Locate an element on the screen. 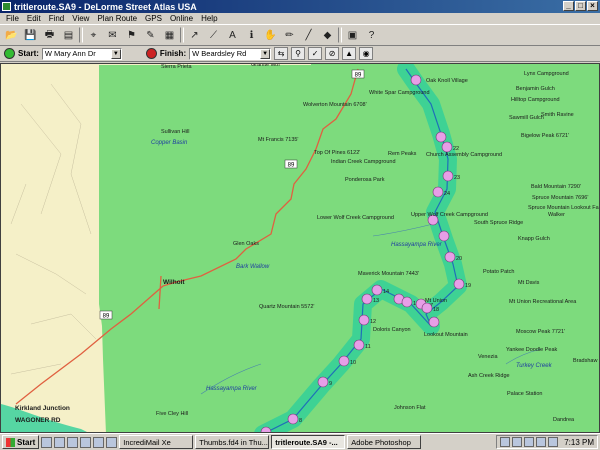 The width and height of the screenshot is (600, 450). start-marker-icon is located at coordinates (9, 53).